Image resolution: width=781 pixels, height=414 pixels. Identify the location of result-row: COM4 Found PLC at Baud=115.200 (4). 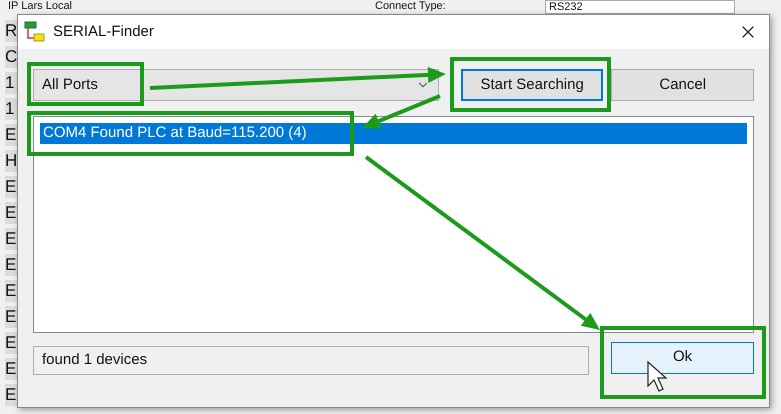
(393, 133).